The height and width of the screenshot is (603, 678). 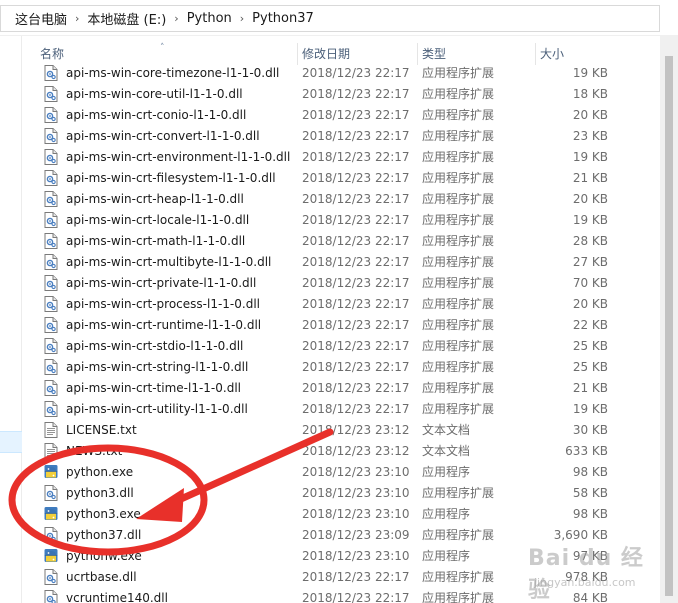 I want to click on file-name-cell: ucrtbase.dll, so click(x=167, y=576).